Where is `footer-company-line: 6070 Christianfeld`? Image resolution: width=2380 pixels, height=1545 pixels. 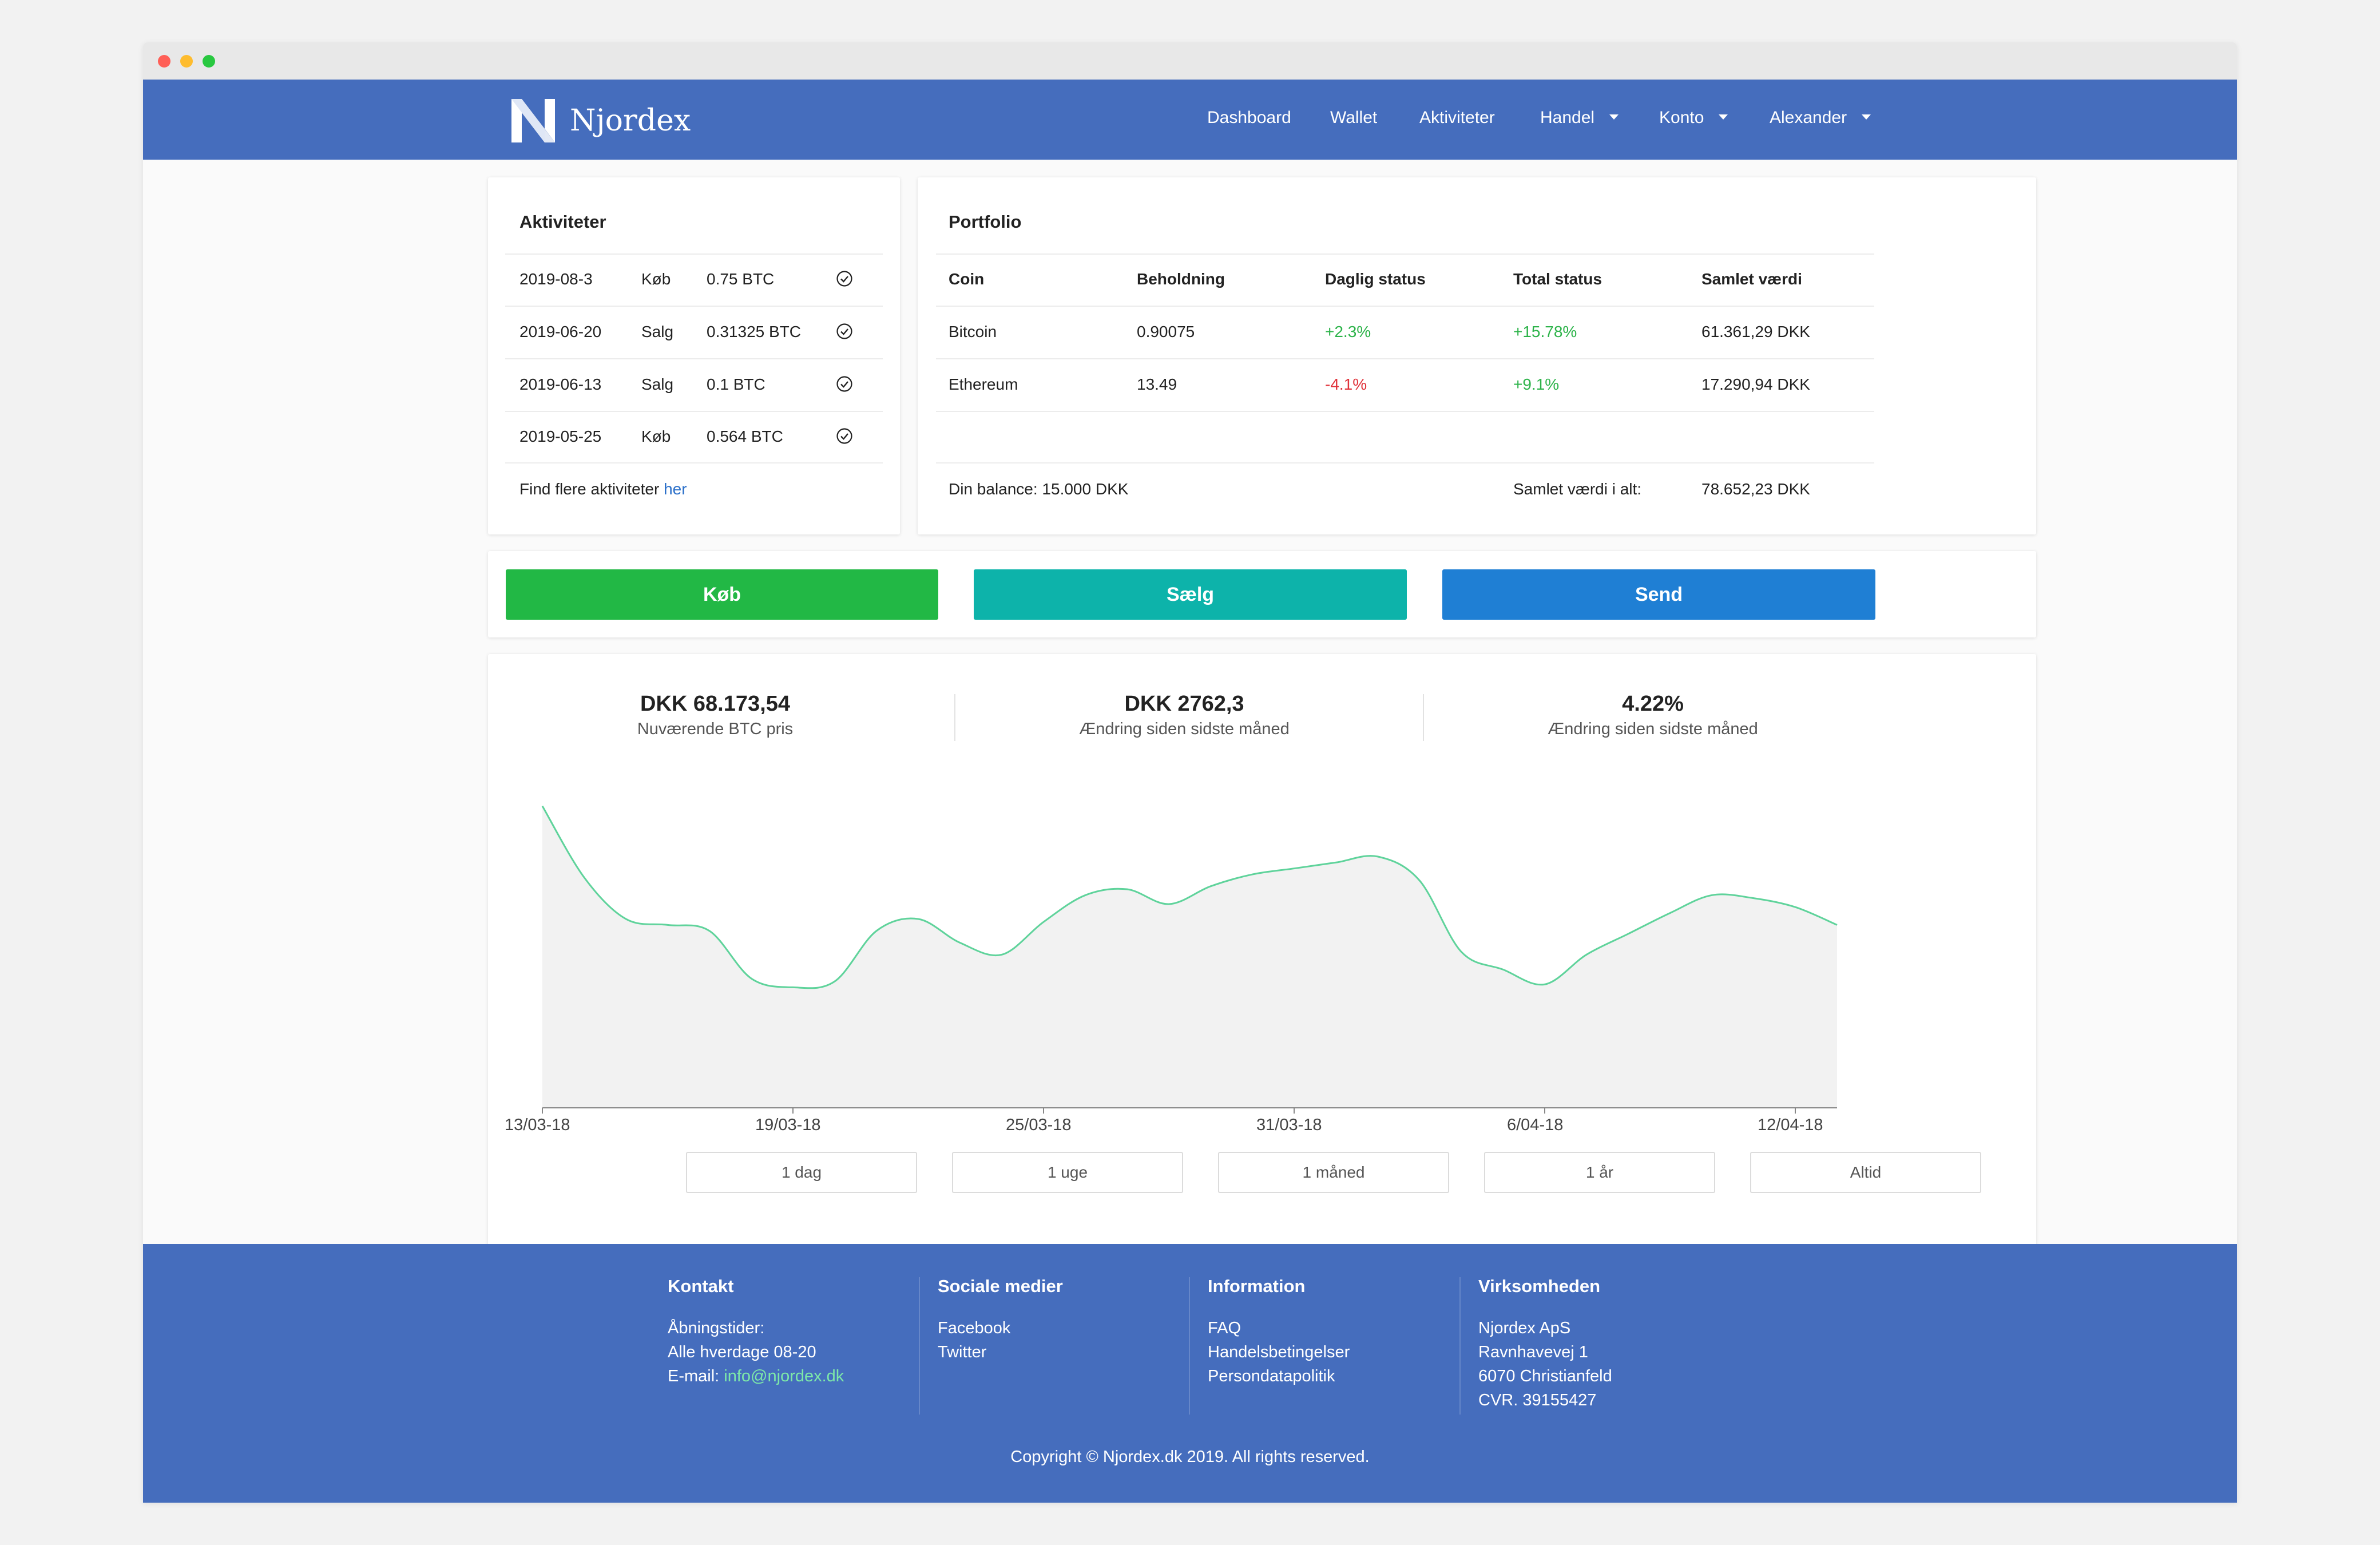
footer-company-line: 6070 Christianfeld is located at coordinates (1545, 1376).